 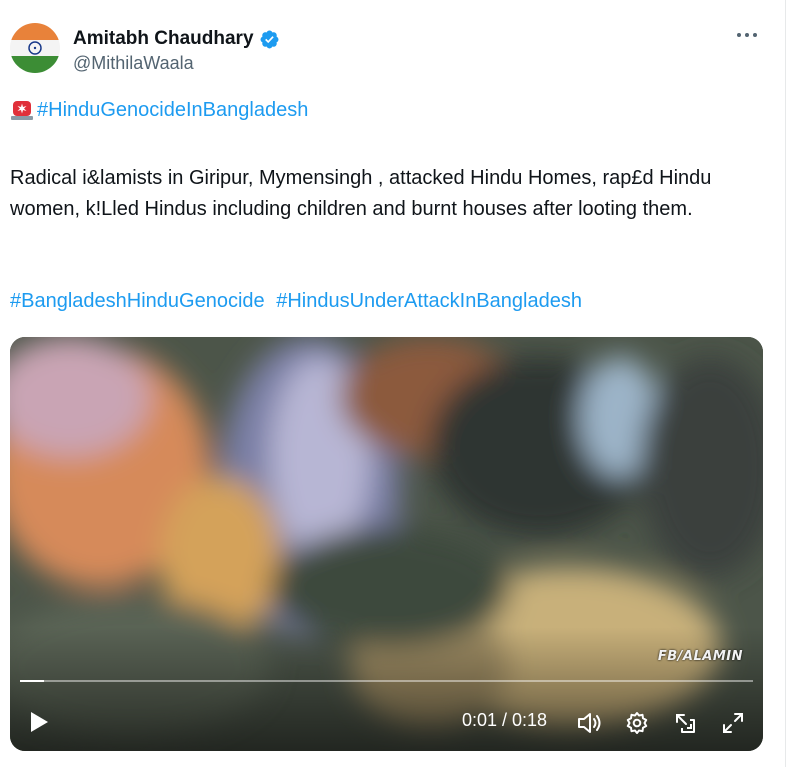 What do you see at coordinates (390, 51) in the screenshot?
I see `tweet-header: Amitabh Chaudhary @MithilaWaala` at bounding box center [390, 51].